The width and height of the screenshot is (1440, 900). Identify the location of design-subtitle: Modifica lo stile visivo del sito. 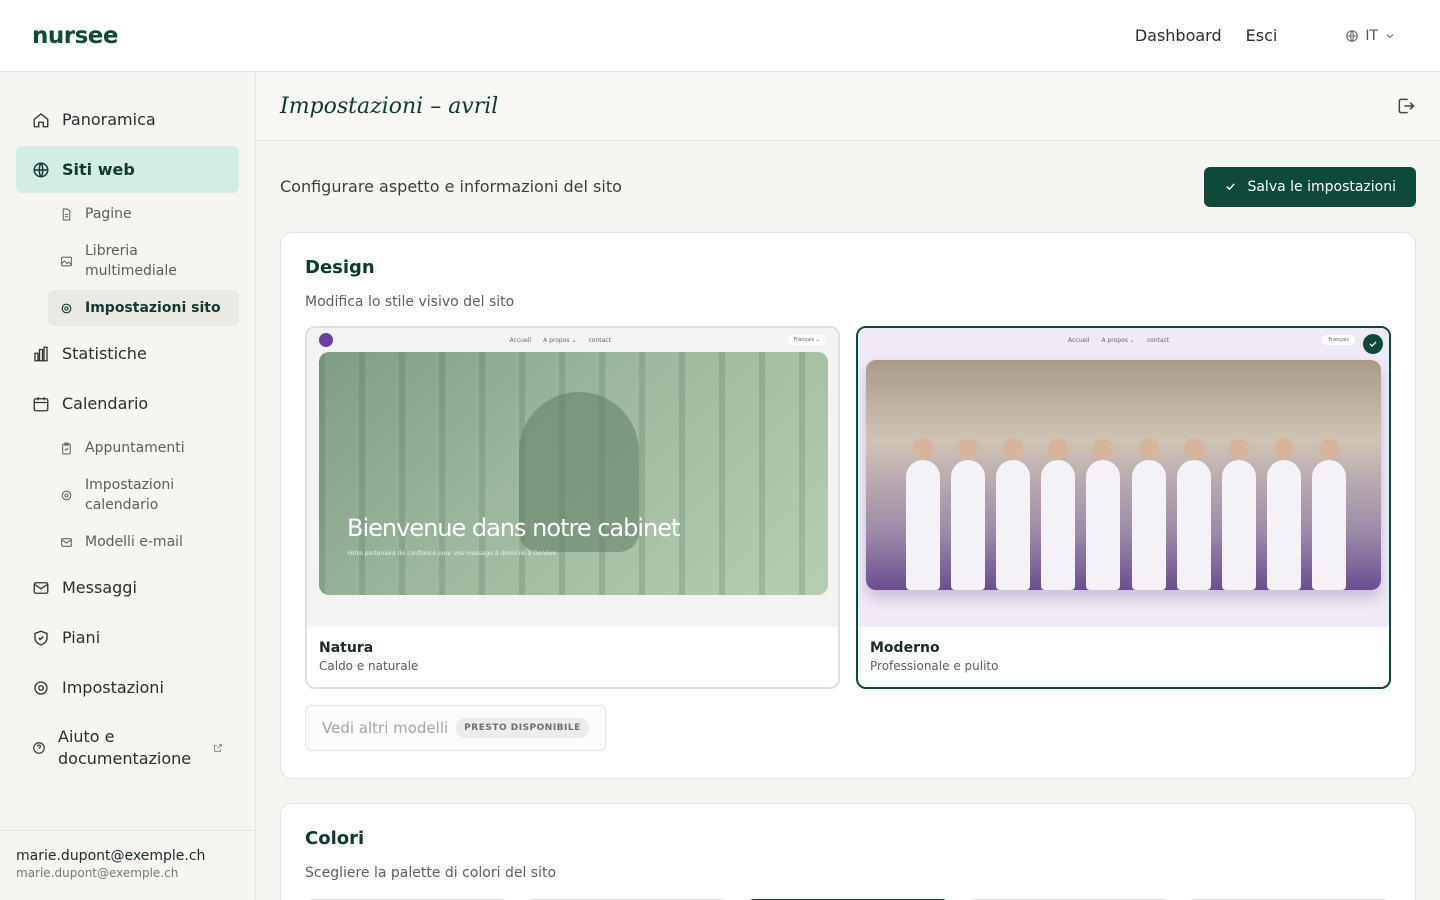
(410, 302).